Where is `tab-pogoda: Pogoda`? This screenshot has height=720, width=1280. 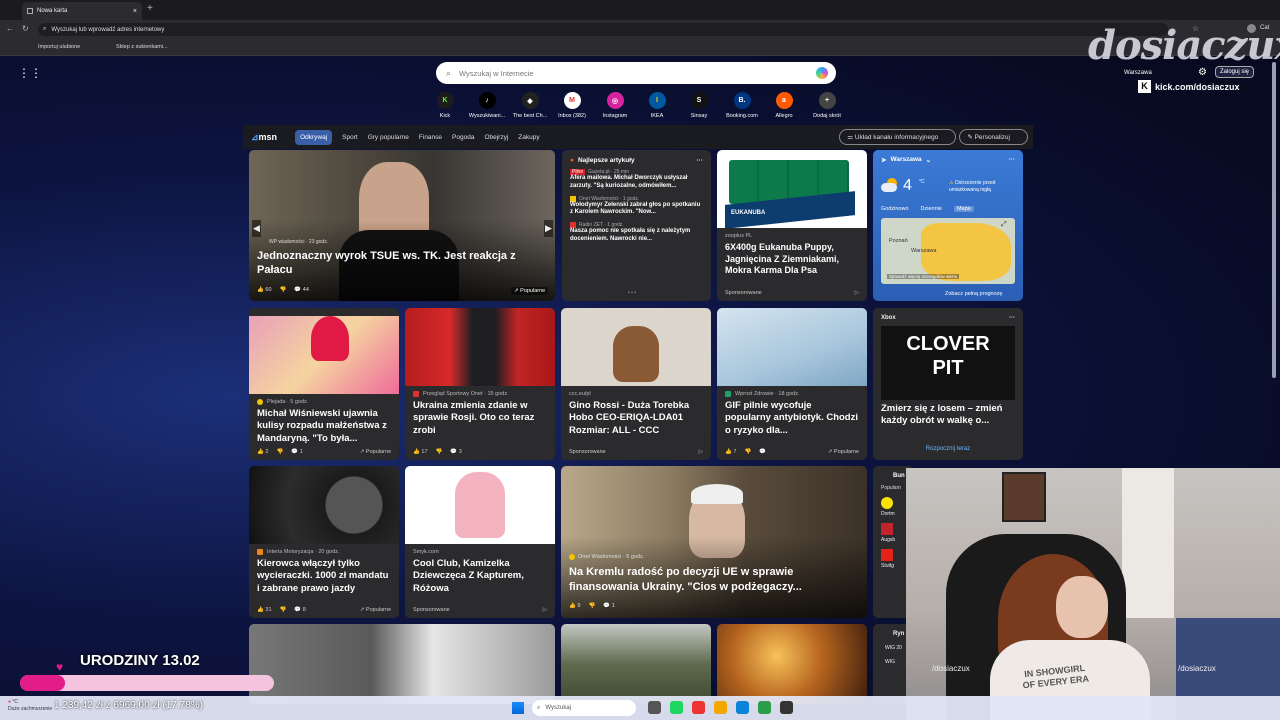 tab-pogoda: Pogoda is located at coordinates (463, 137).